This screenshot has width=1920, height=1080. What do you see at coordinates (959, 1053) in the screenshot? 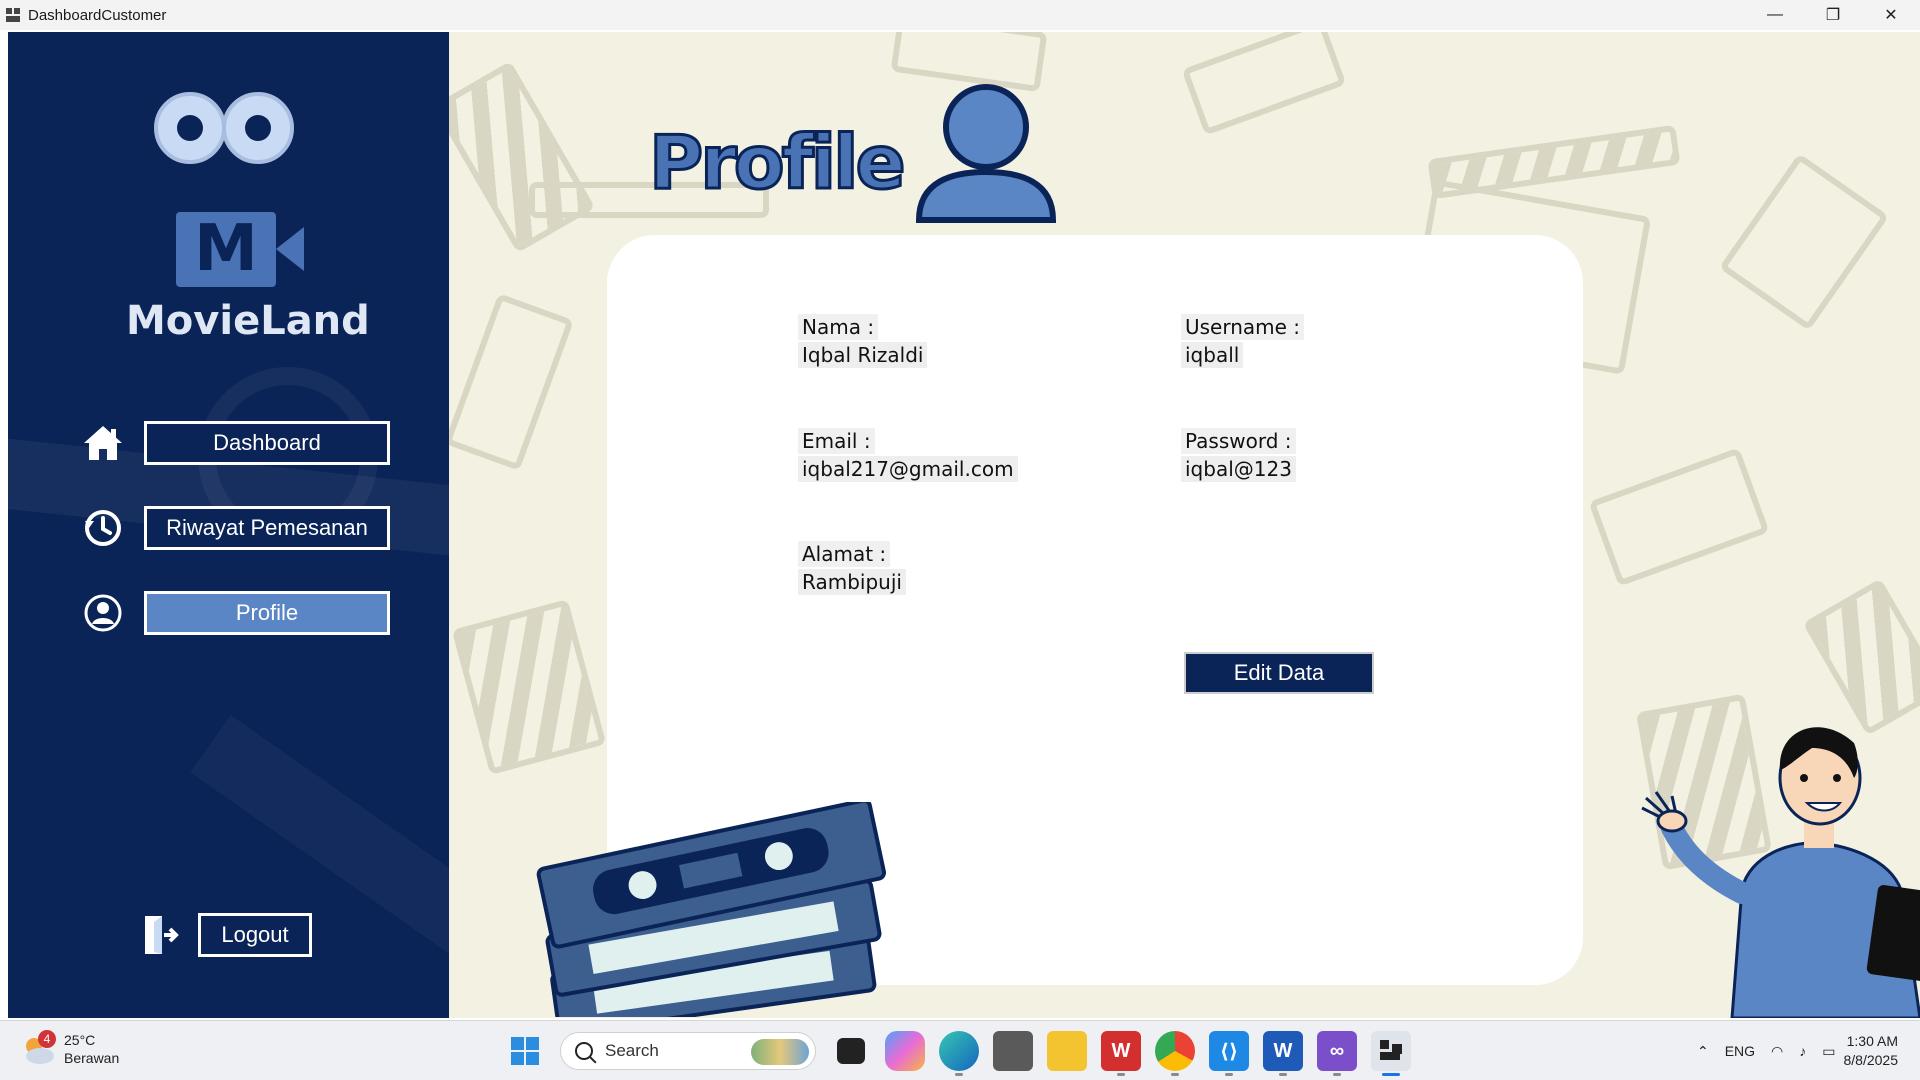
I see `edge-icon` at bounding box center [959, 1053].